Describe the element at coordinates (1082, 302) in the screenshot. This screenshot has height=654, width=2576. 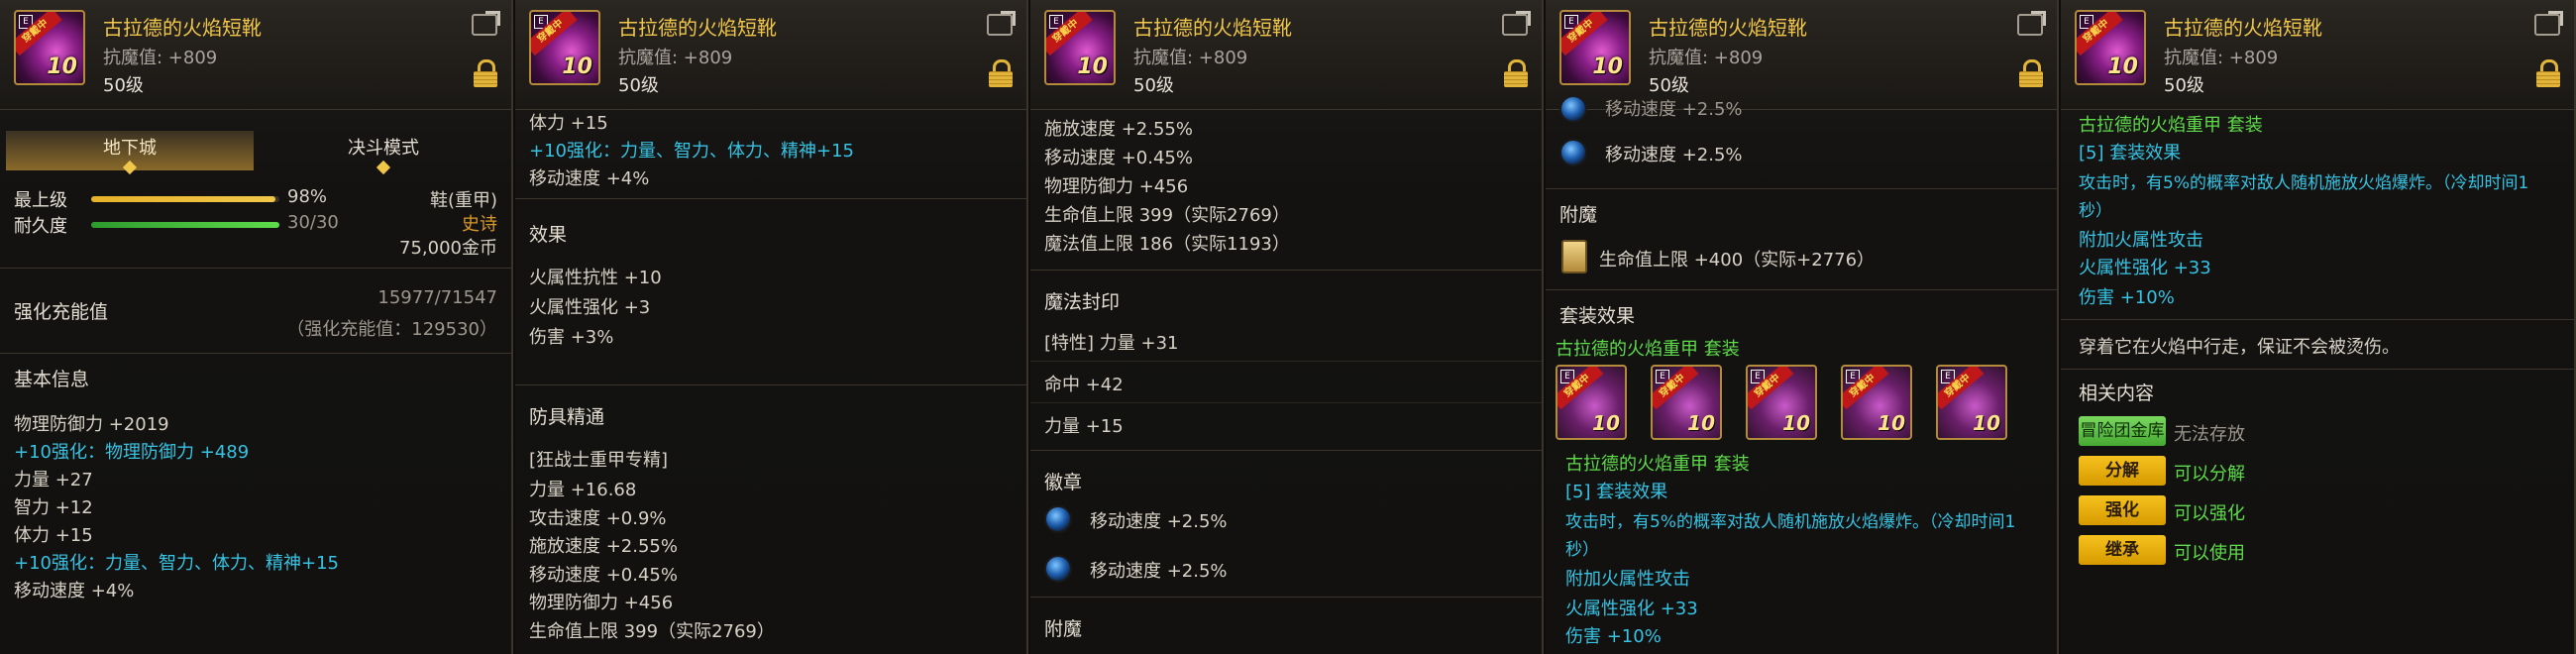
I see `seal-title: 魔法封印` at that location.